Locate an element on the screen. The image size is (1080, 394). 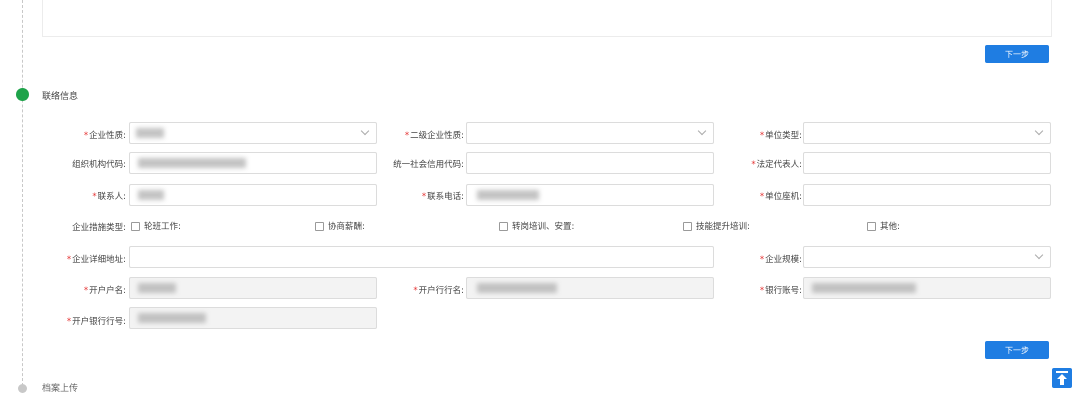
label-contact-phone: *联系电话: is located at coordinates (442, 197).